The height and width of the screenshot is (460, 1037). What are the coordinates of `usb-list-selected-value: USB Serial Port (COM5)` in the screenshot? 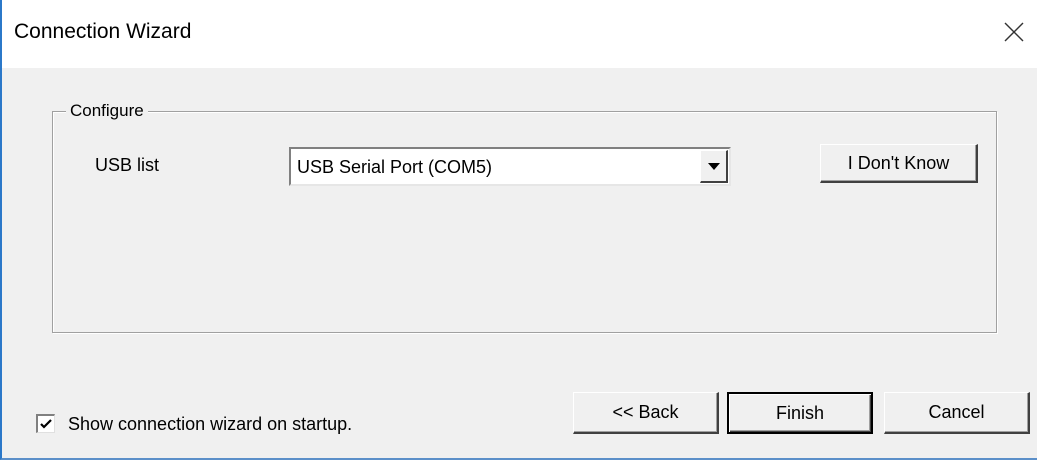 It's located at (395, 167).